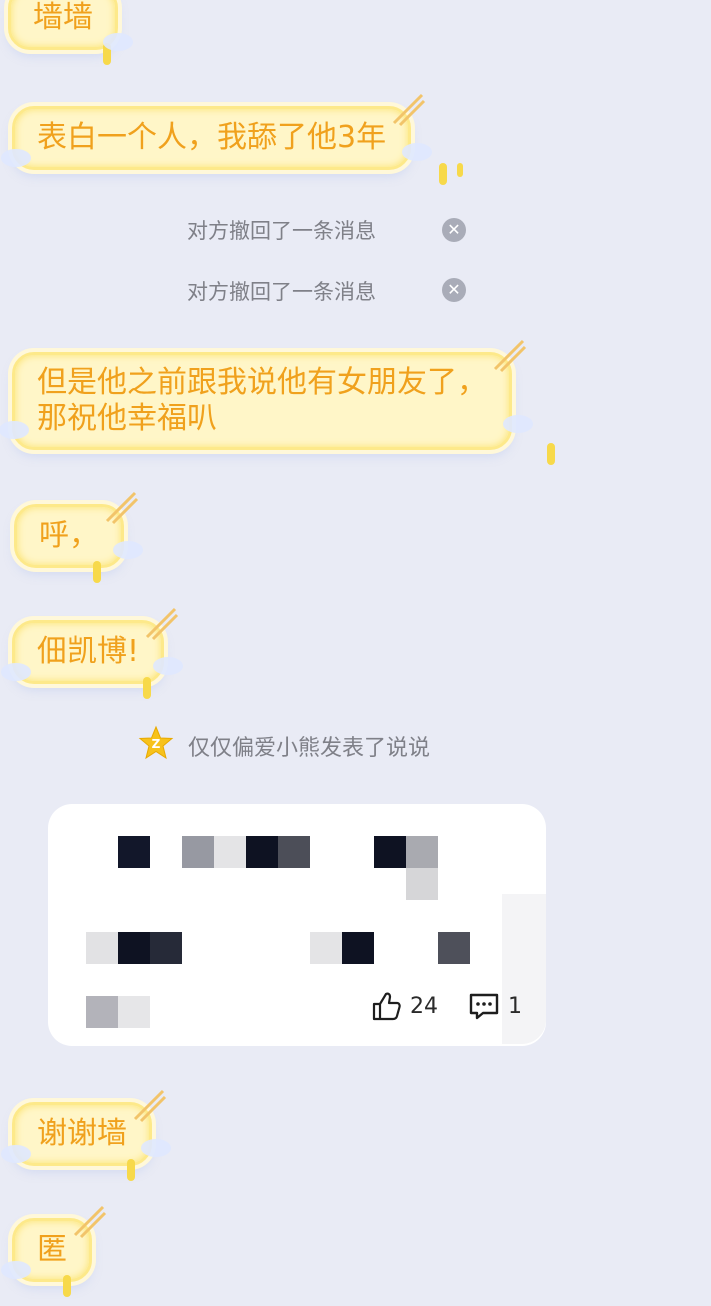 This screenshot has height=1306, width=711. Describe the element at coordinates (262, 382) in the screenshot. I see `message-text: 但是他之前跟我说他有女朋友了，` at that location.